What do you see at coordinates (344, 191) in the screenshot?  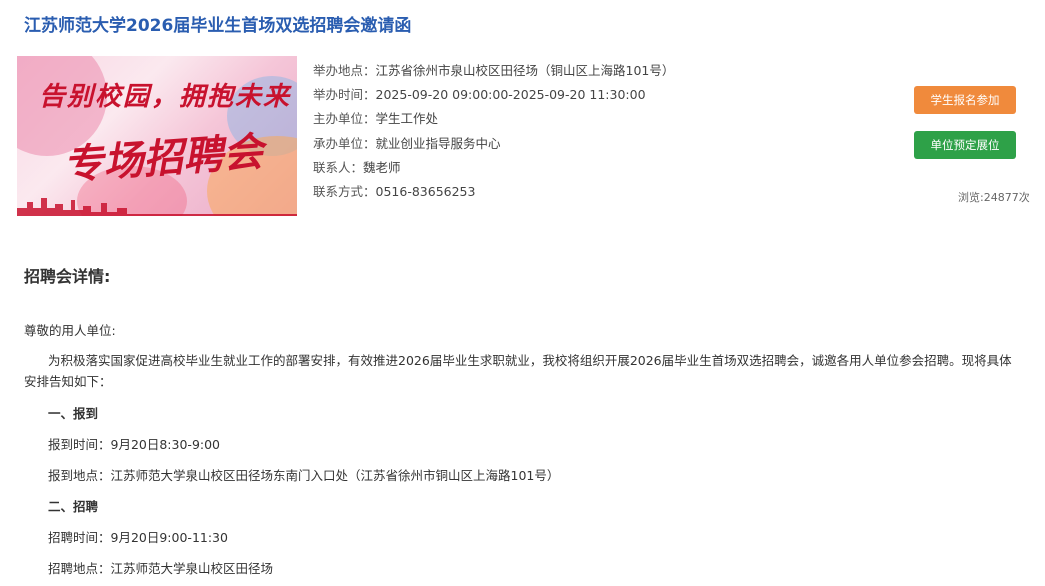 I see `info-label: 联系方式：` at bounding box center [344, 191].